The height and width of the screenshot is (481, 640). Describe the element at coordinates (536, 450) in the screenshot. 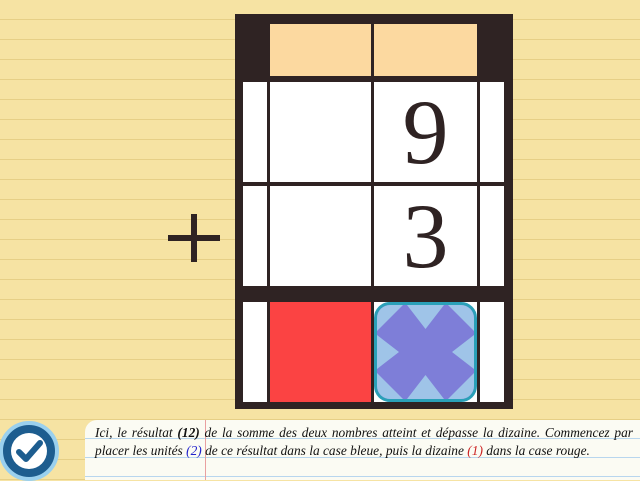

I see `instruction-part4: dans la case rouge.` at that location.